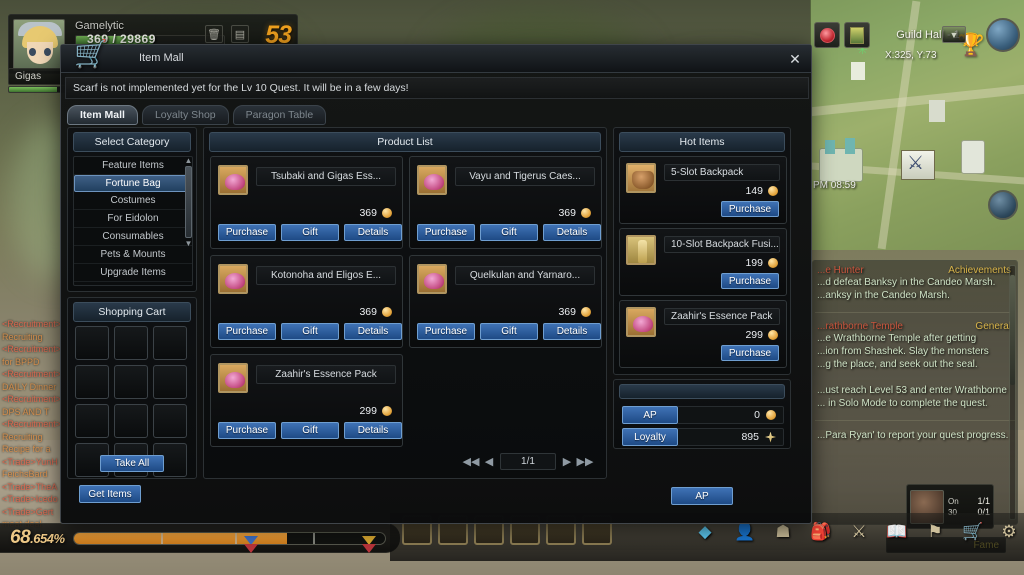  I want to click on right-icon-rail, so click(1005, 143).